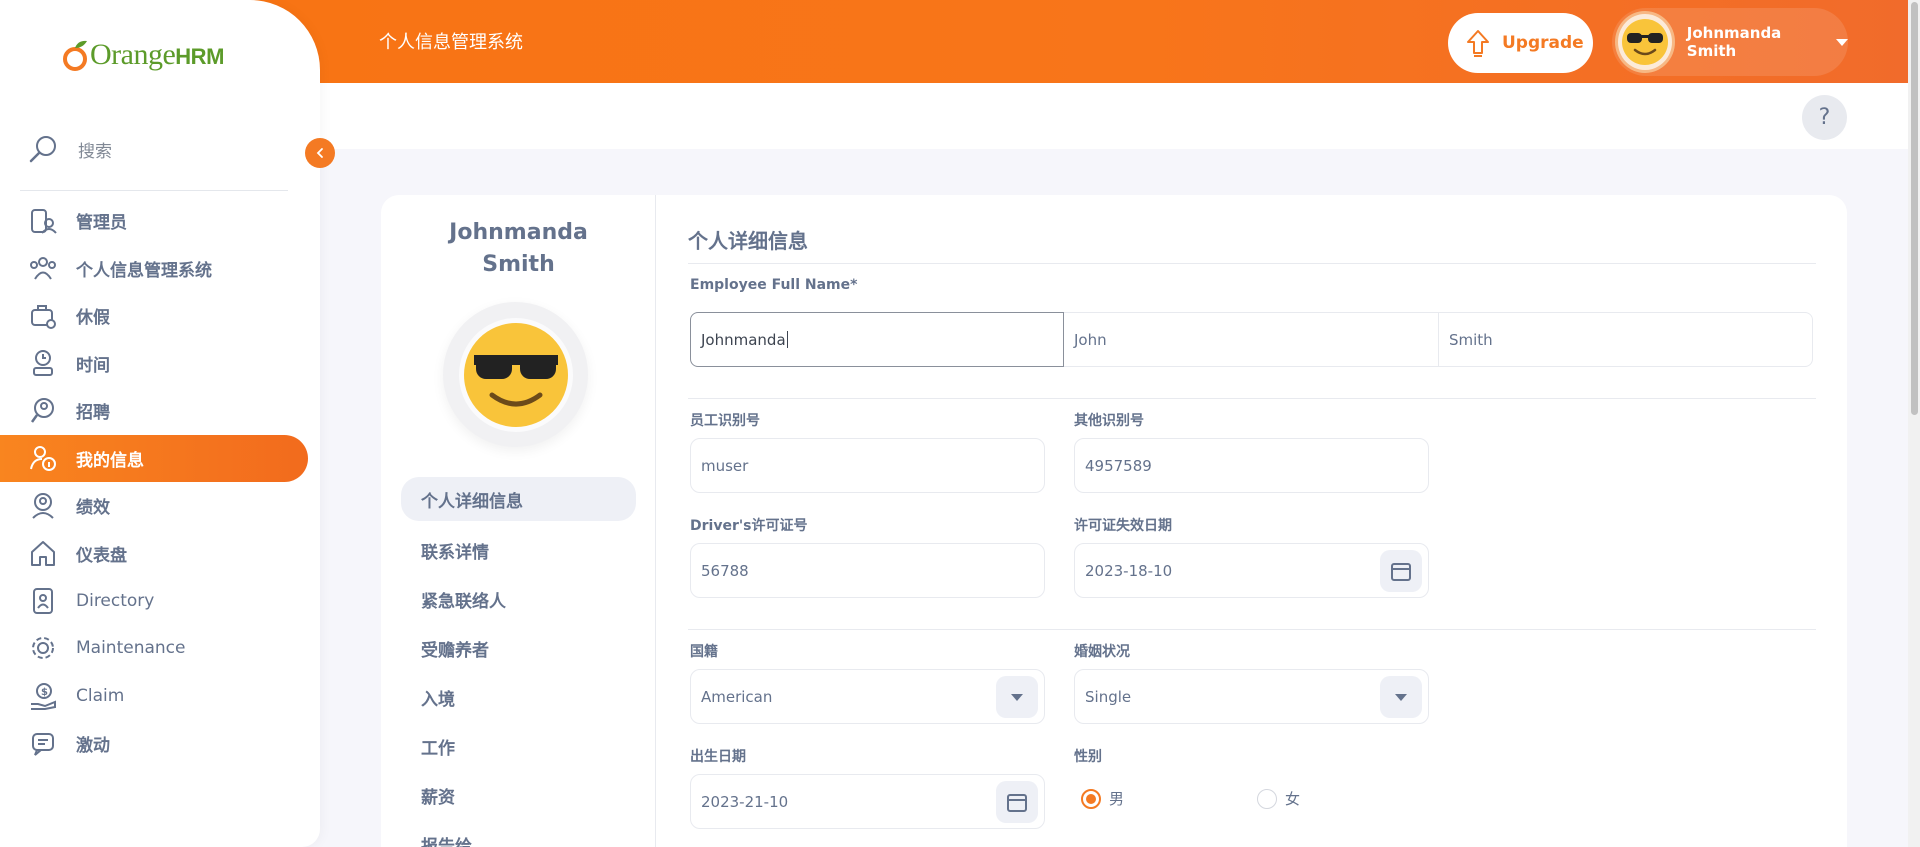 This screenshot has height=847, width=1920. What do you see at coordinates (774, 285) in the screenshot?
I see `full-name-label: Employee Full Name*` at bounding box center [774, 285].